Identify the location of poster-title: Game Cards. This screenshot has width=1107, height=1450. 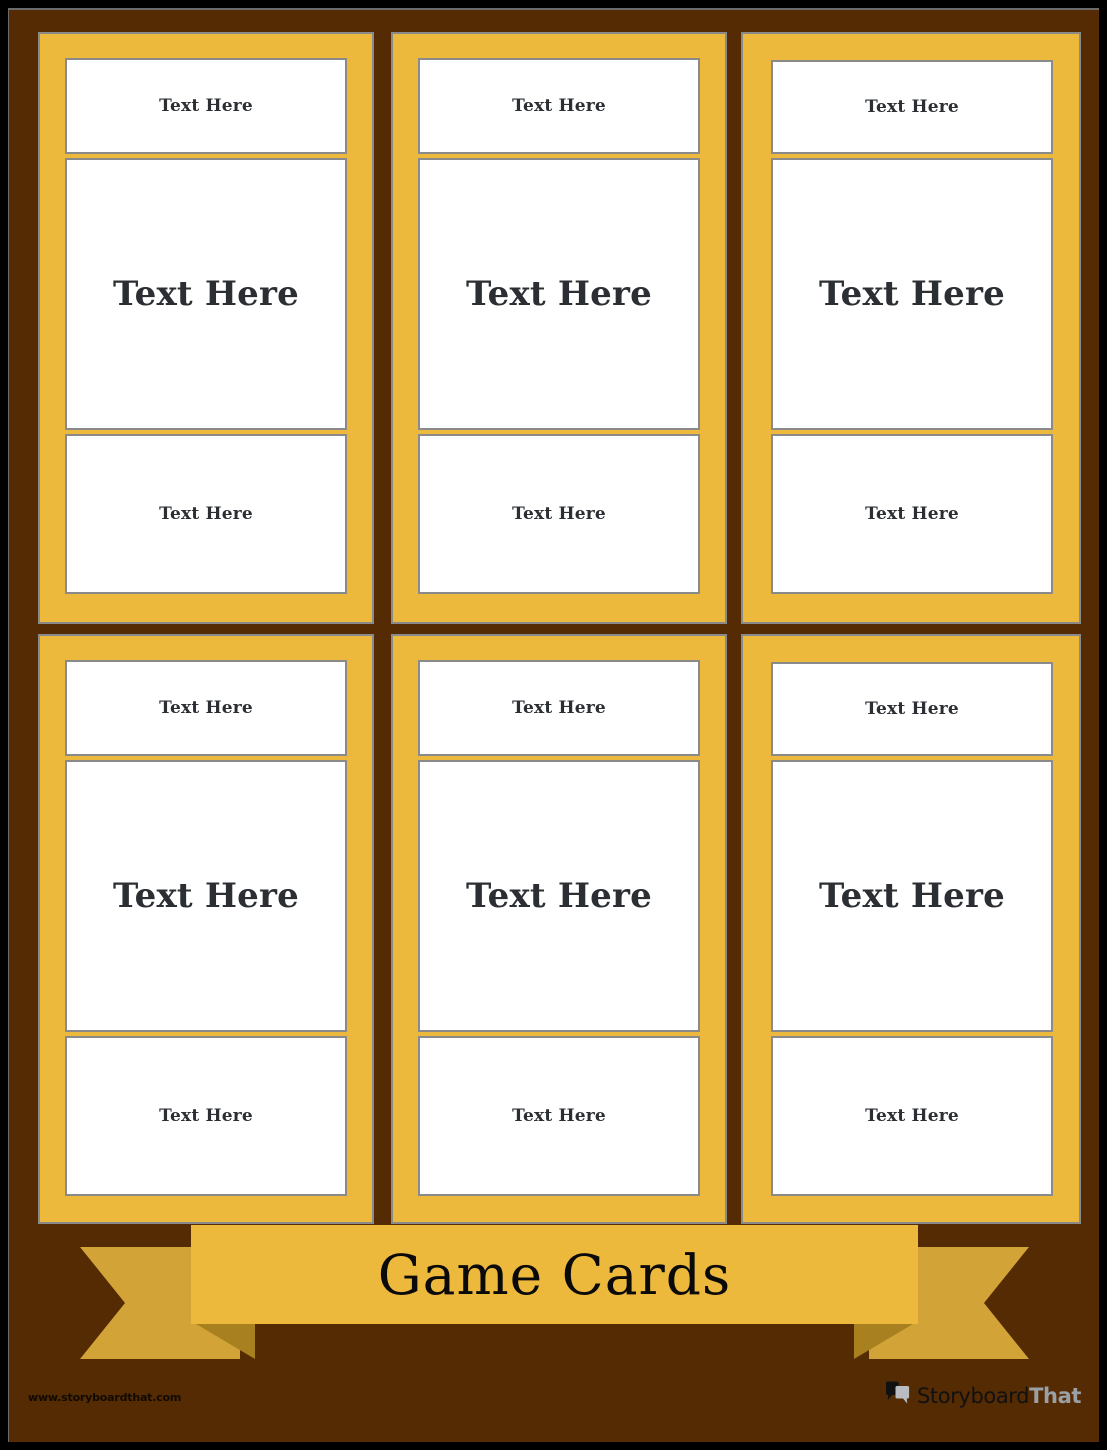
(554, 1274).